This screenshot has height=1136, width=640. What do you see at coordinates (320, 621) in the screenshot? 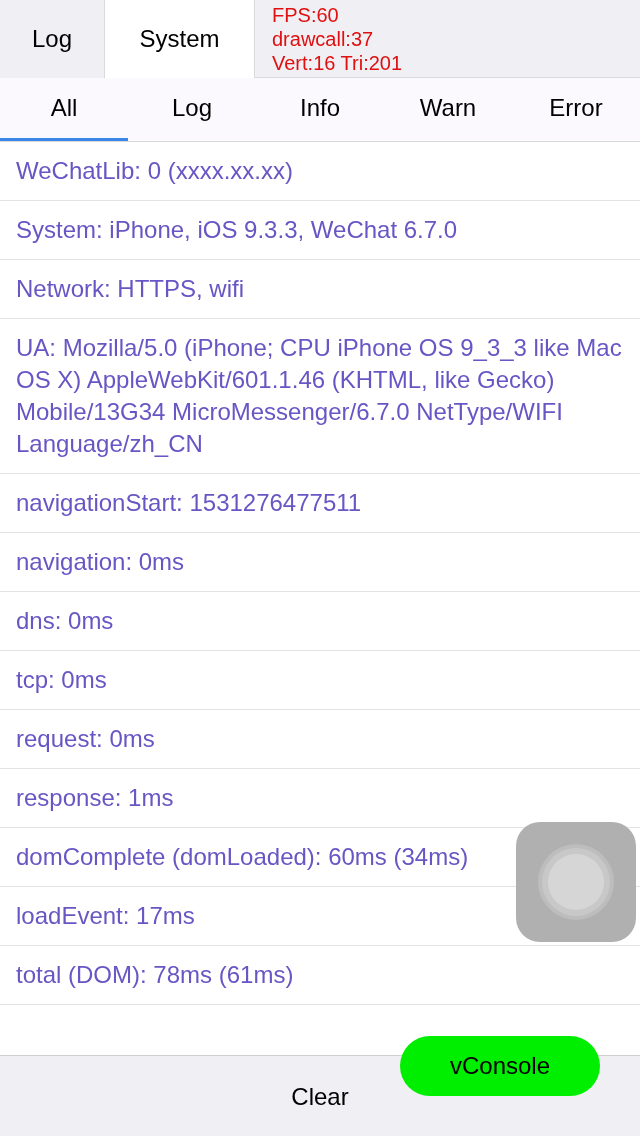
I see `log-line: dns: 0ms` at bounding box center [320, 621].